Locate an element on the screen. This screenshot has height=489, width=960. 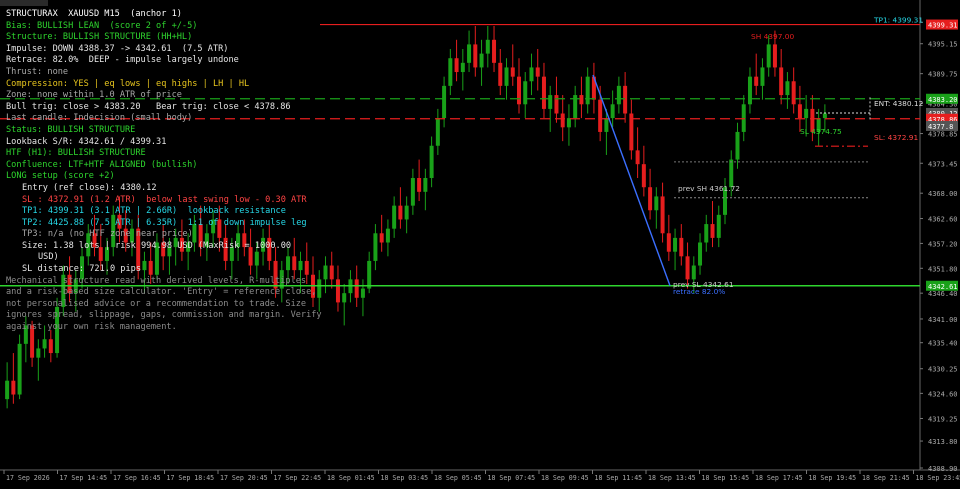
y-tick-label: 4346.40 is located at coordinates (943, 294).